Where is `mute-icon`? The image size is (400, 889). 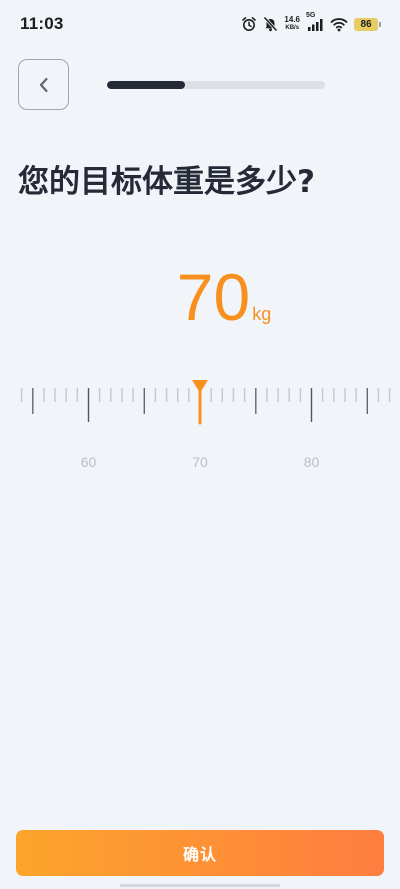 mute-icon is located at coordinates (271, 24).